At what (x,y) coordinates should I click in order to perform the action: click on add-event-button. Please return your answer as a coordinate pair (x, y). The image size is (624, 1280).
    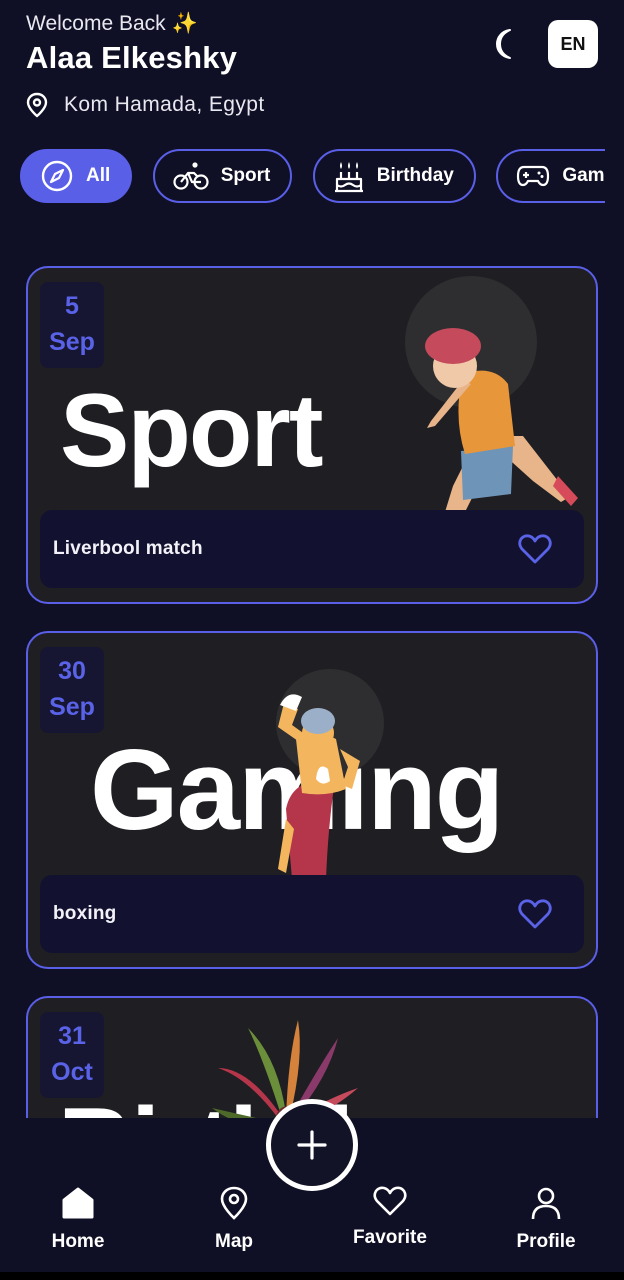
    Looking at the image, I should click on (312, 1145).